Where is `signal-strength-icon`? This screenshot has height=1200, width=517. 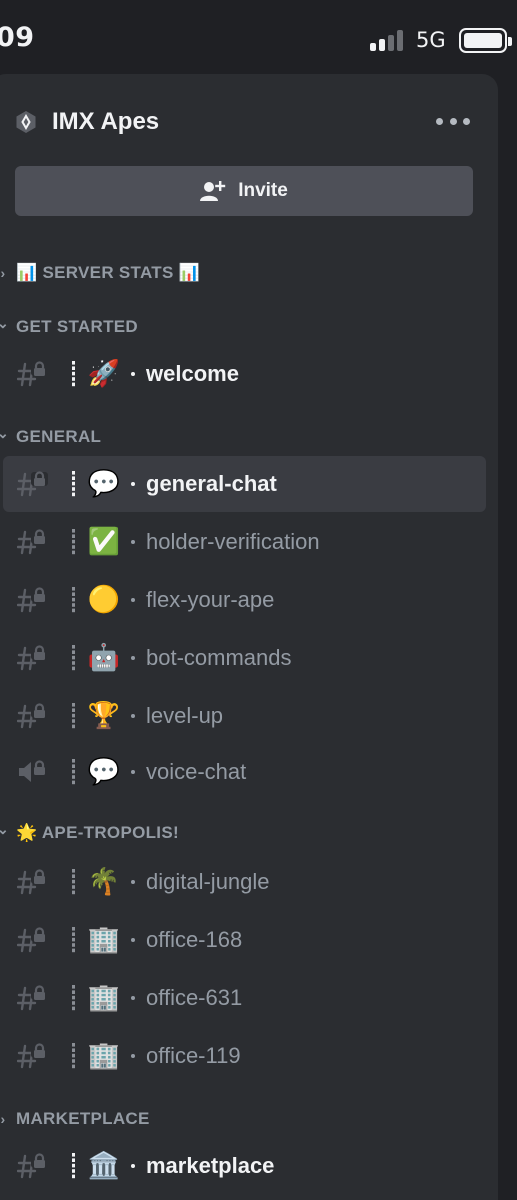
signal-strength-icon is located at coordinates (388, 40).